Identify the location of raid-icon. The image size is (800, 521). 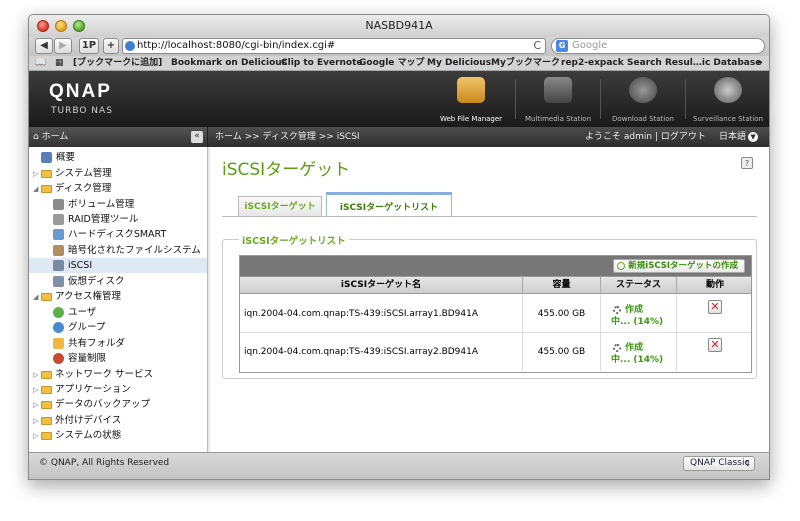
(58, 219).